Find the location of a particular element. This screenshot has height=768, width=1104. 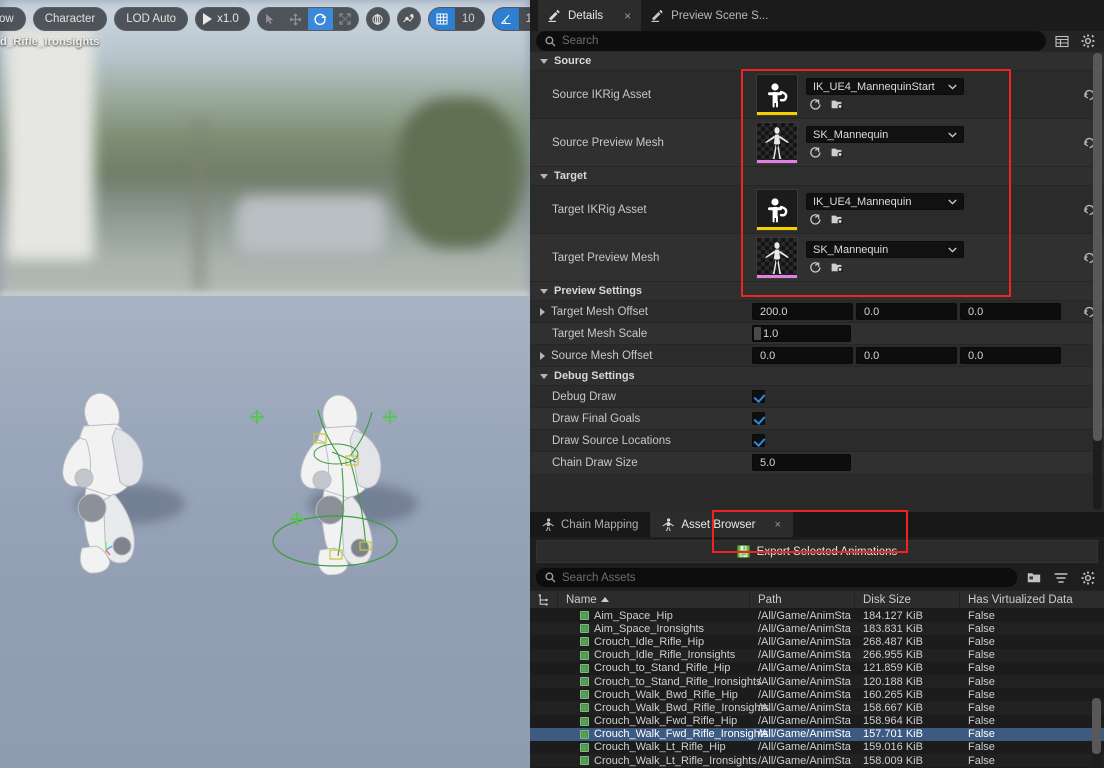

column-header-has-virtualized-data: Has Virtualized Data is located at coordinates (1032, 599).